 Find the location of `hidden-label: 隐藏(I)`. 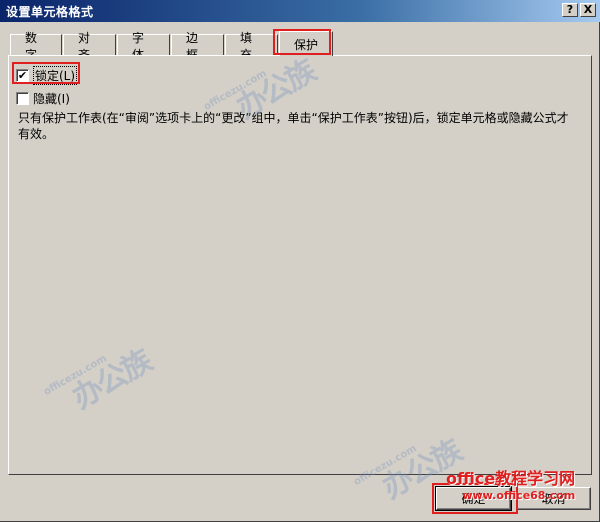

hidden-label: 隐藏(I) is located at coordinates (51, 99).